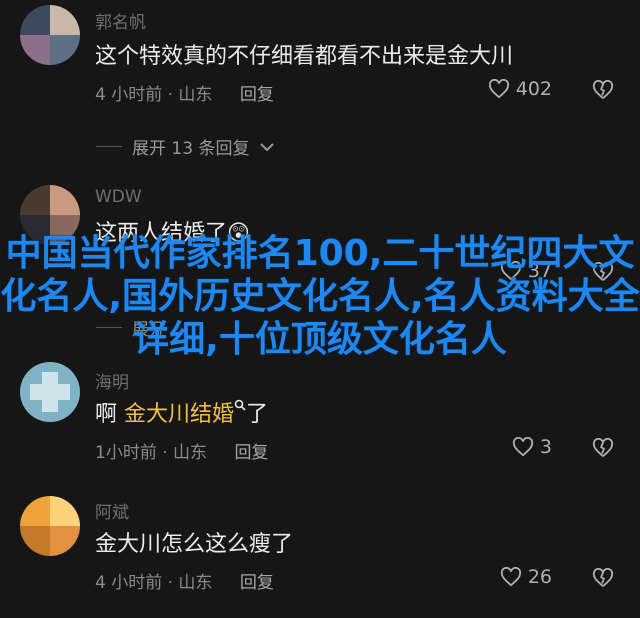  What do you see at coordinates (304, 56) in the screenshot?
I see `comment-text: 这个特效真的不仔细看都看不出来是金大川` at bounding box center [304, 56].